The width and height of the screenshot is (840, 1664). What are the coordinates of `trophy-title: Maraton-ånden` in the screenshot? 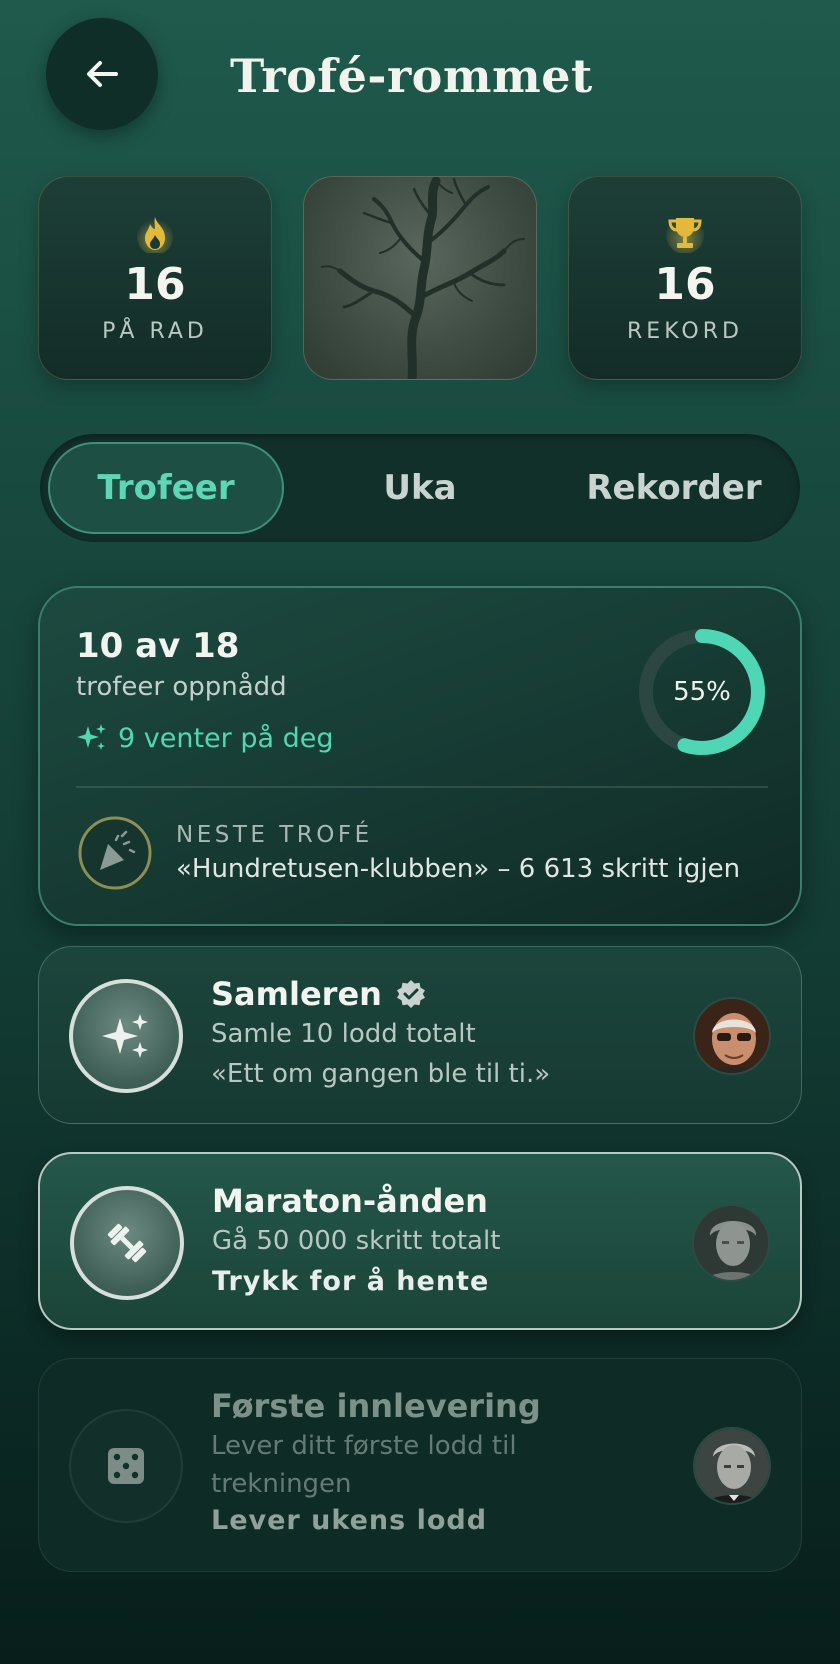 It's located at (350, 1201).